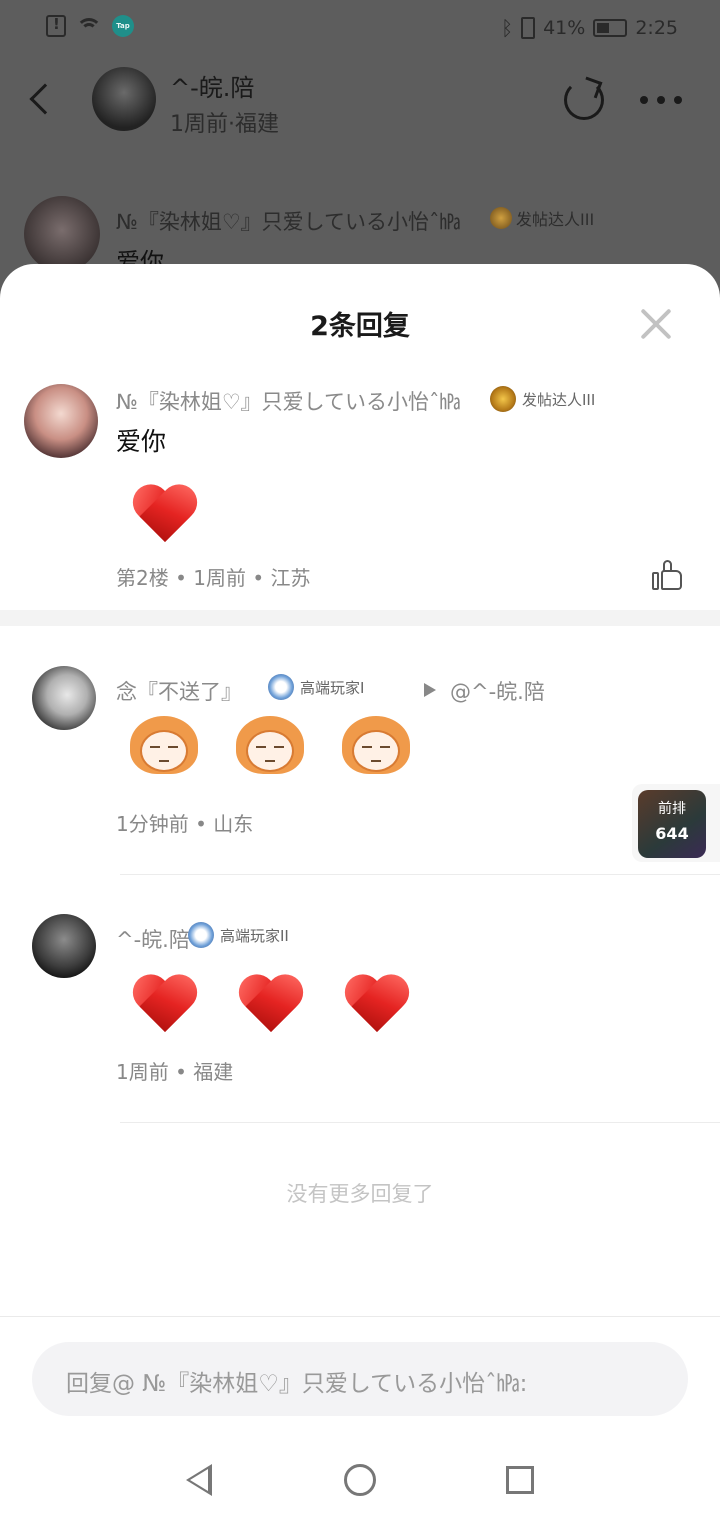 The width and height of the screenshot is (720, 1520). I want to click on front-row-widget: 前排 644, so click(676, 823).